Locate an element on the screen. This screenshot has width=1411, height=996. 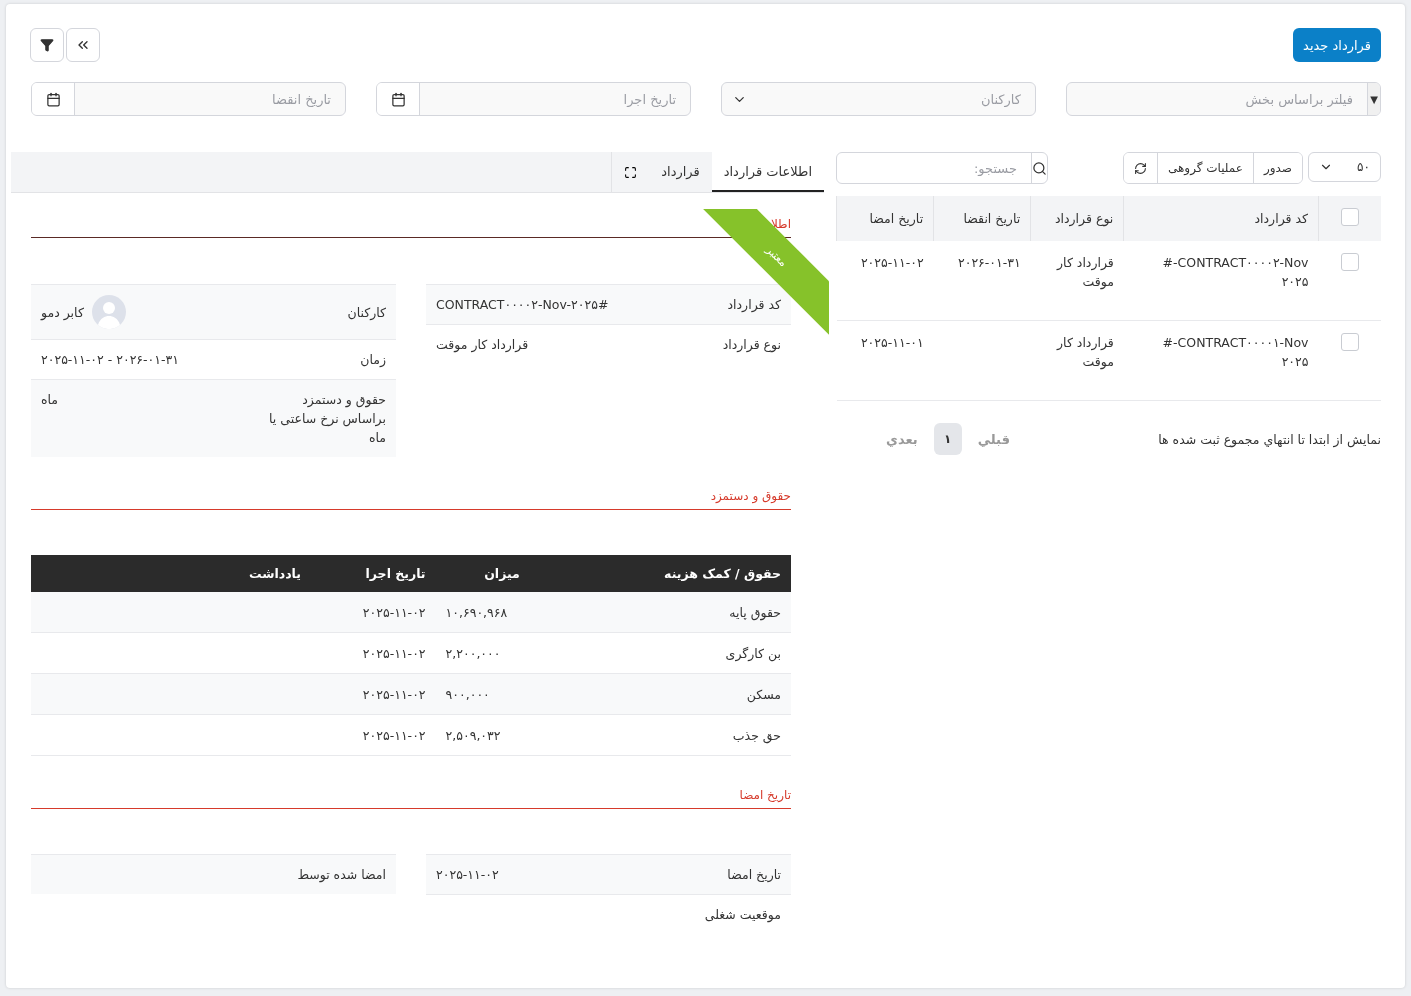
field-label: تاریخ امضا is located at coordinates (754, 875).